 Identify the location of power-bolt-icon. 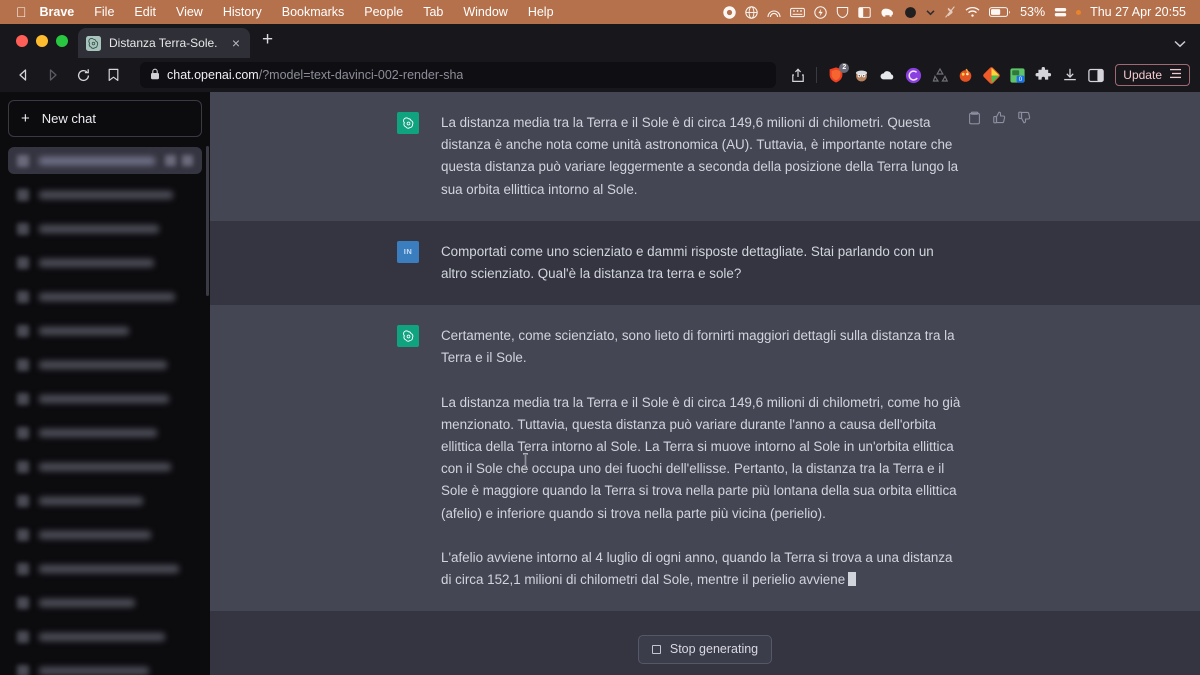
(820, 12).